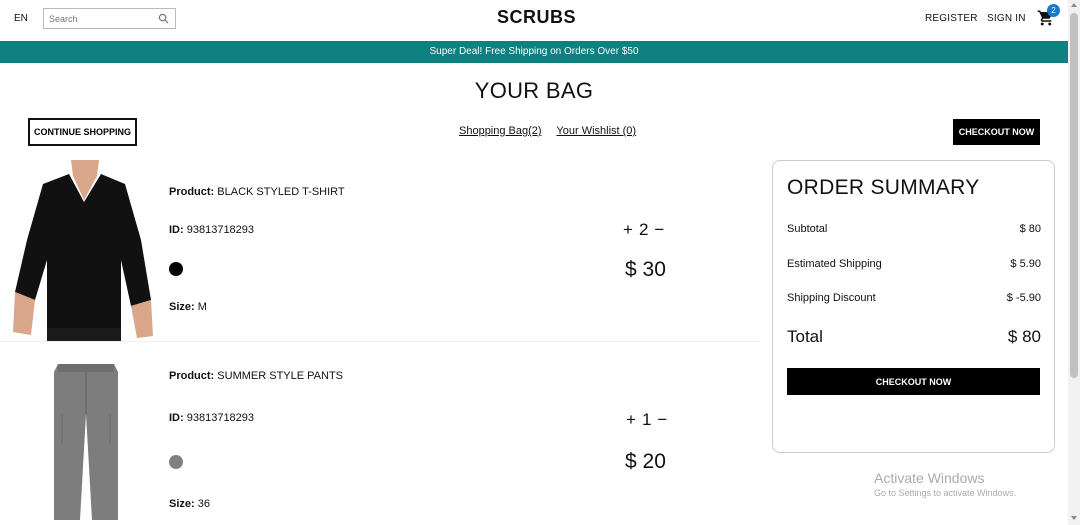  What do you see at coordinates (945, 493) in the screenshot?
I see `watermark-subtitle: Go to Settings to activate Windows.` at bounding box center [945, 493].